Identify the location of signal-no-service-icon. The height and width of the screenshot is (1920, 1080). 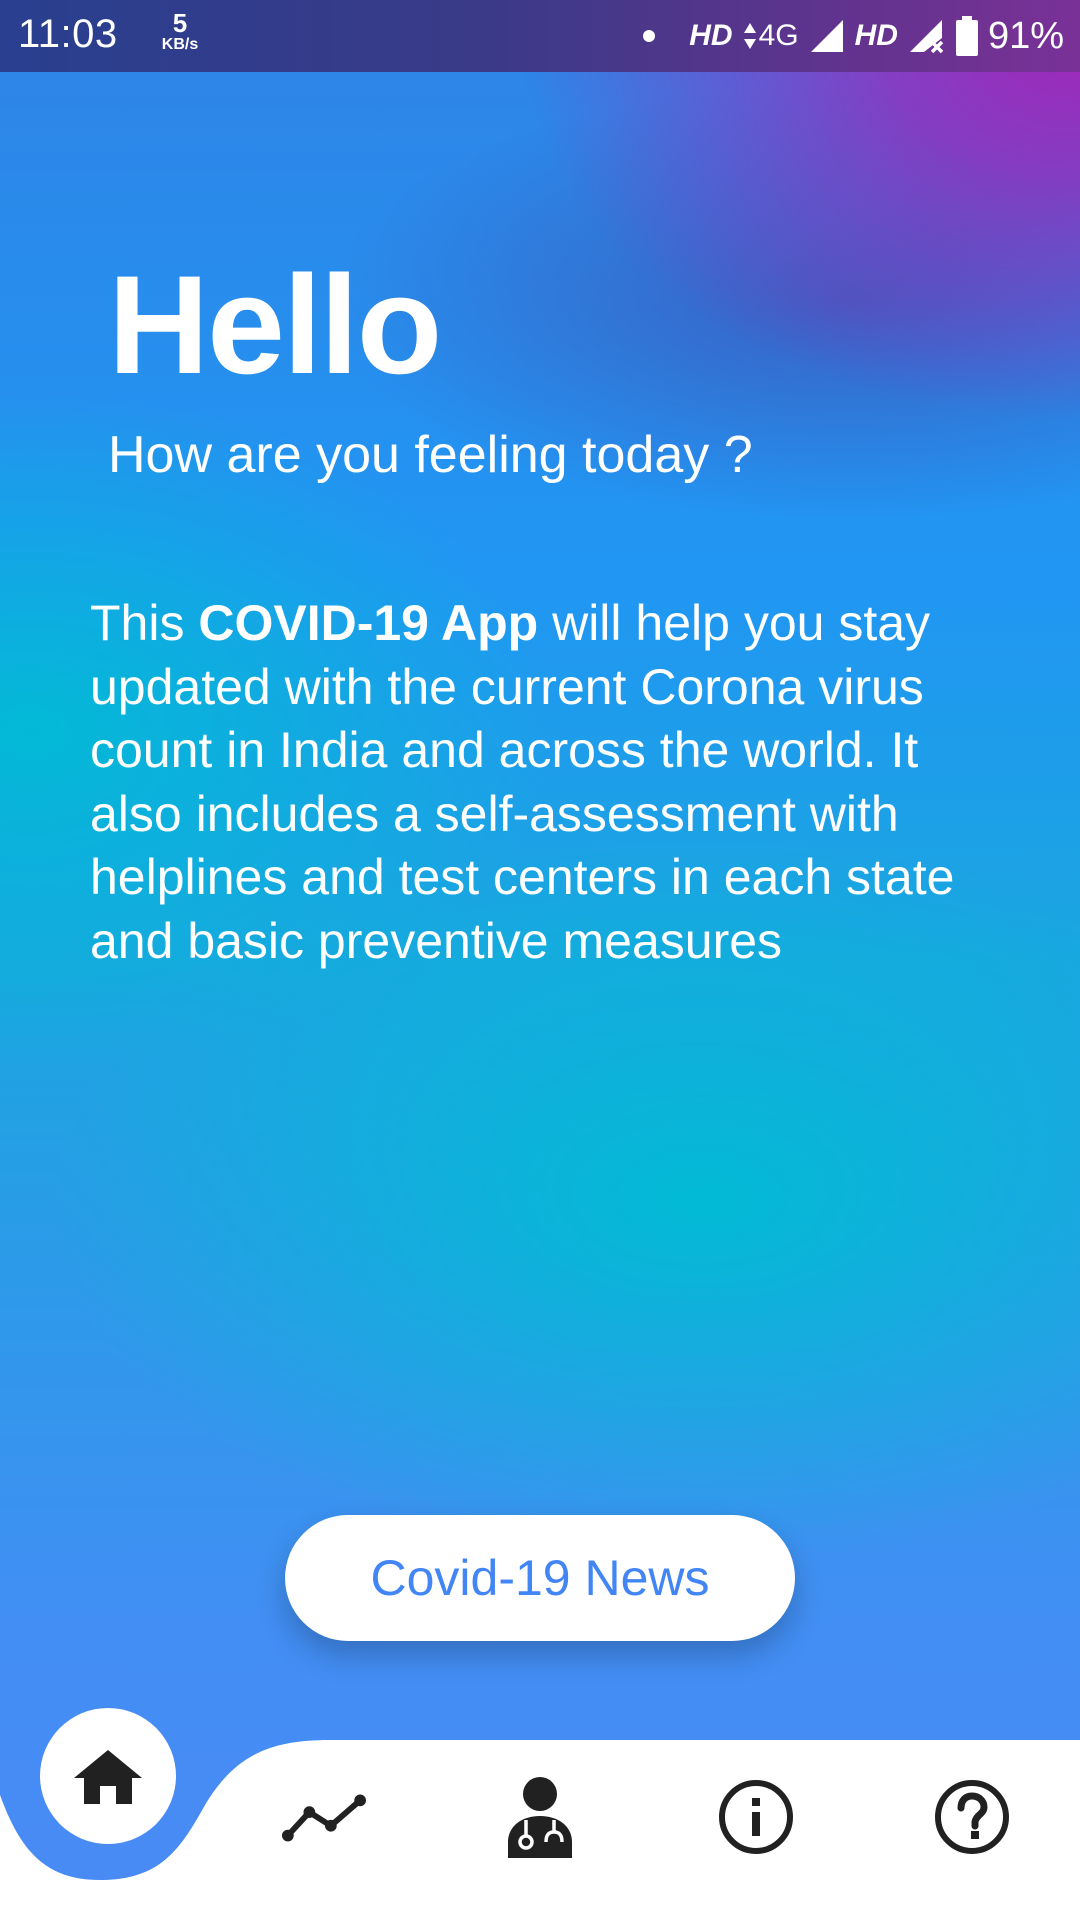
(926, 37).